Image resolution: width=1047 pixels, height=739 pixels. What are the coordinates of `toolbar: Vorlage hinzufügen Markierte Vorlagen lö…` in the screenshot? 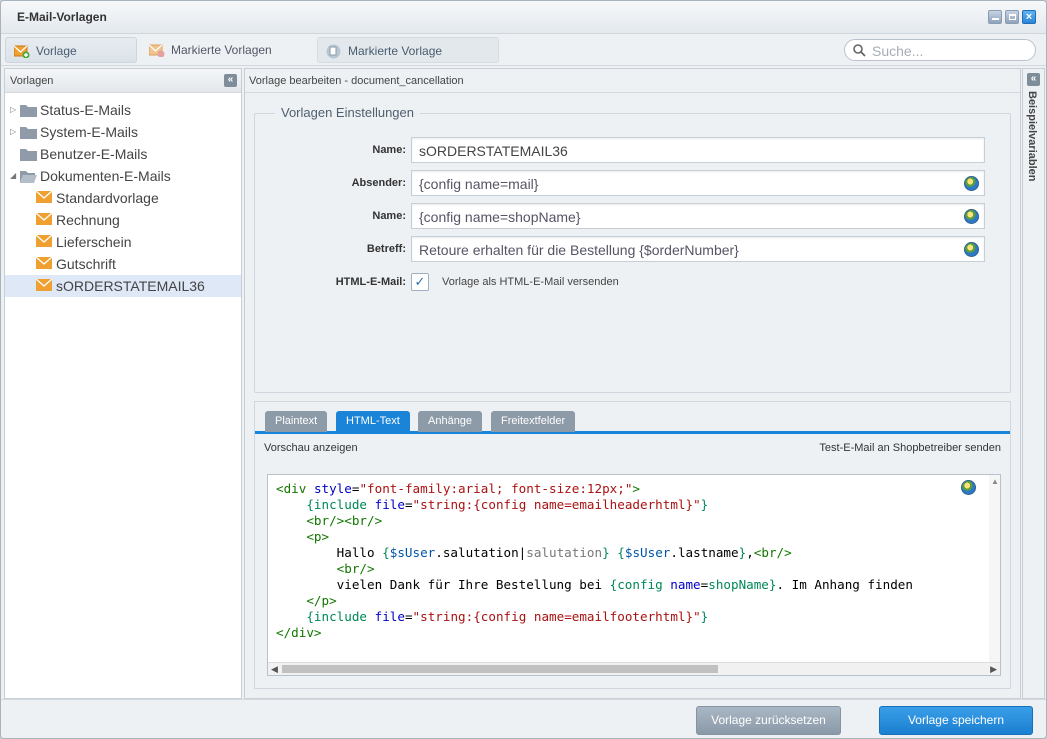 It's located at (523, 59).